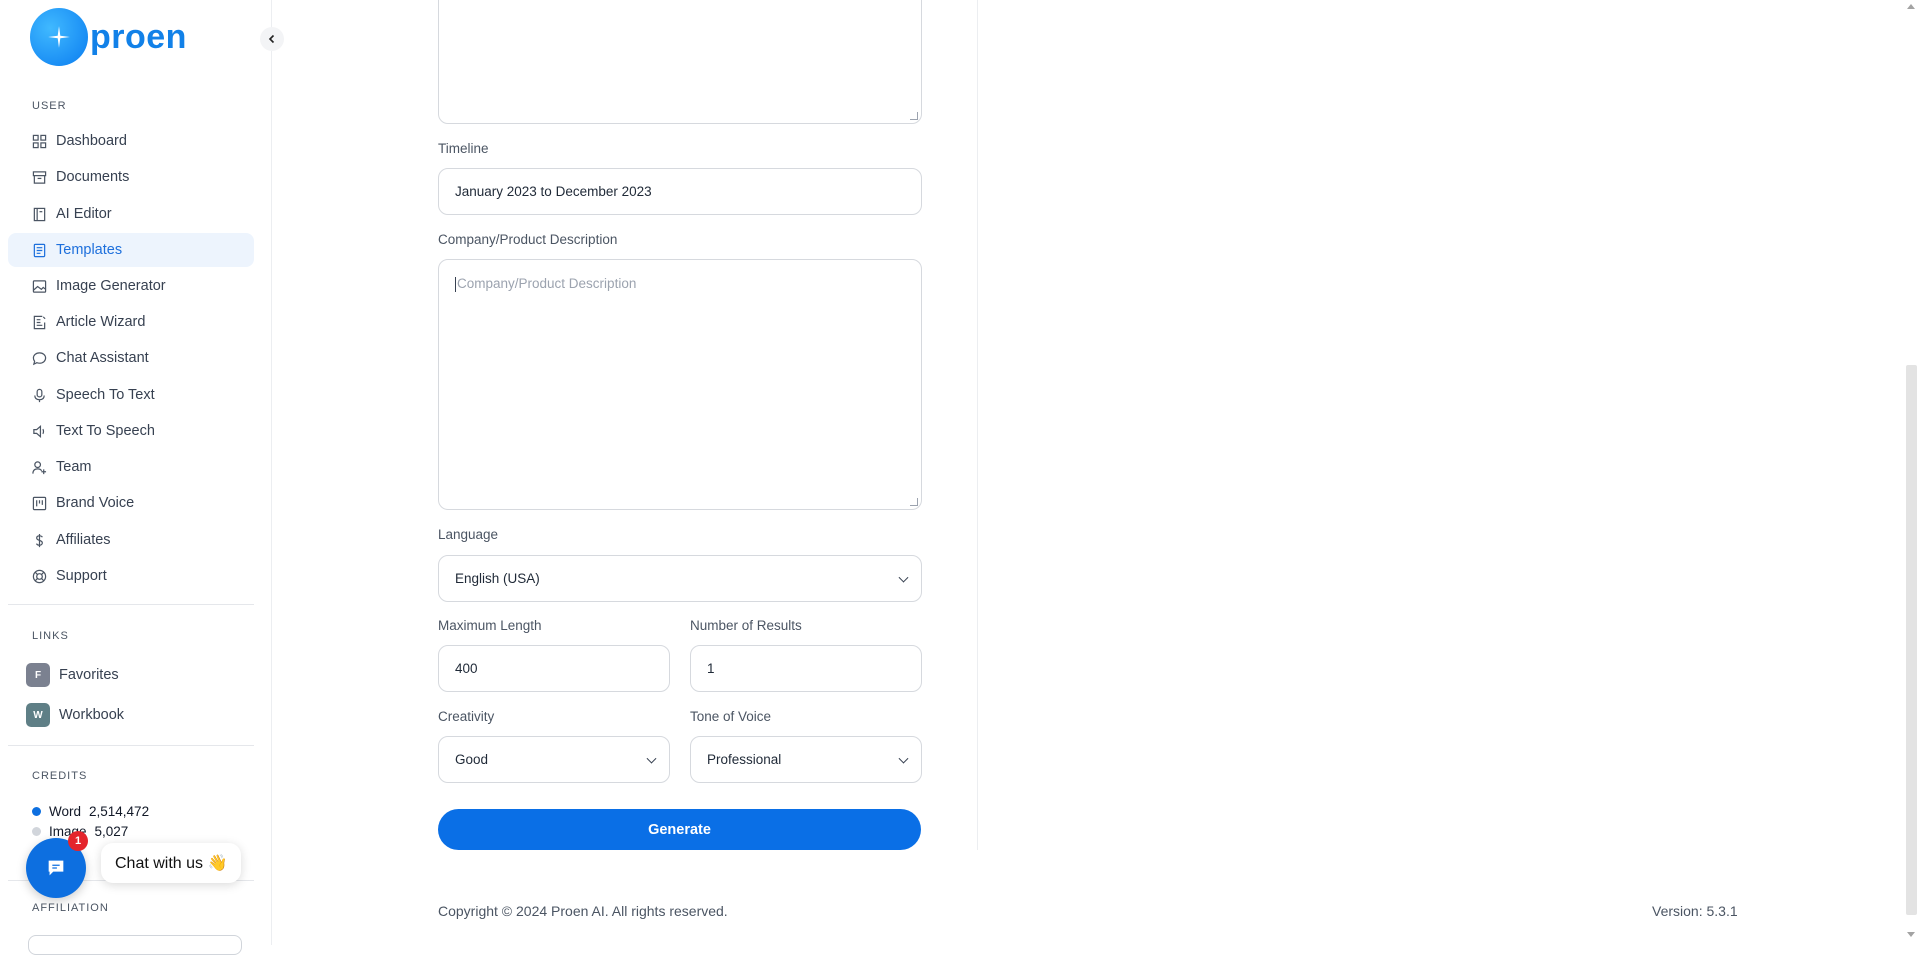 This screenshot has width=1920, height=955. What do you see at coordinates (36, 811) in the screenshot?
I see `word-dot-icon` at bounding box center [36, 811].